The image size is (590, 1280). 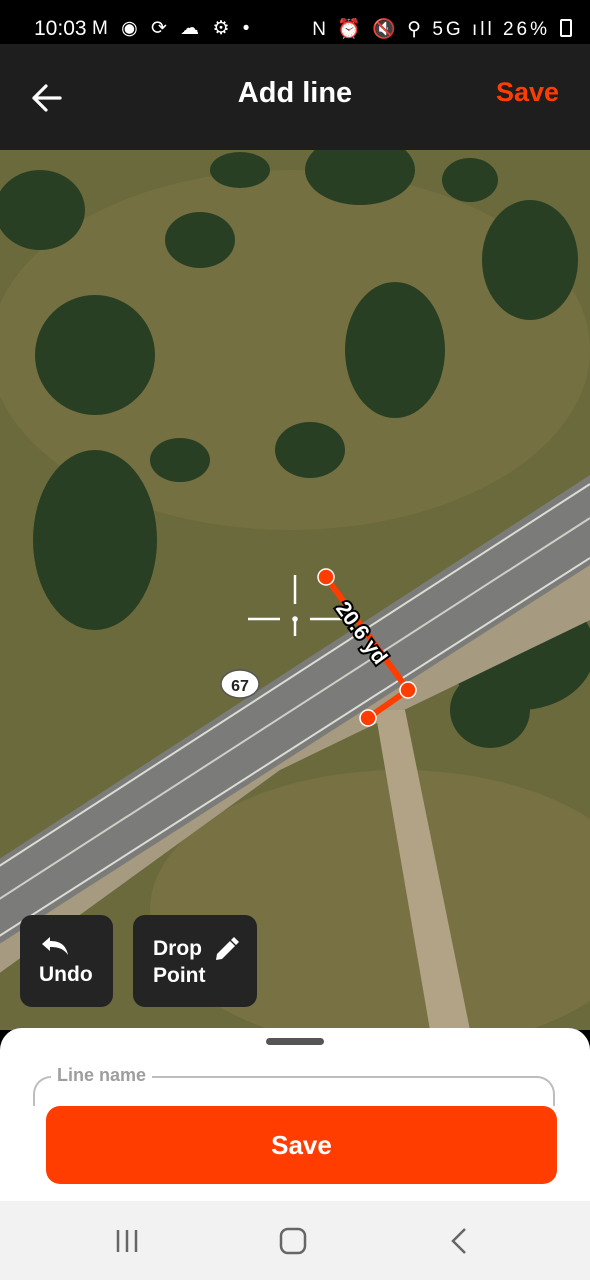 I want to click on status-right: N ⏰ 🔇 ⚲ 5G ıll 26%, so click(x=431, y=29).